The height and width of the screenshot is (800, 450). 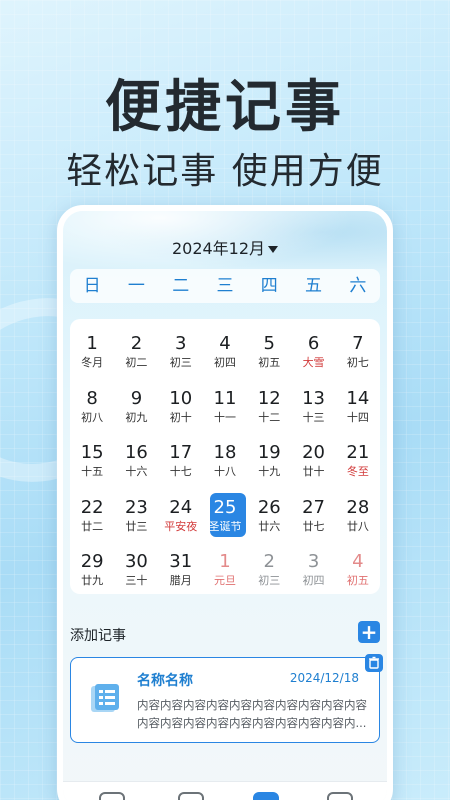 I want to click on calendar-day: 3 初四, so click(x=313, y=570).